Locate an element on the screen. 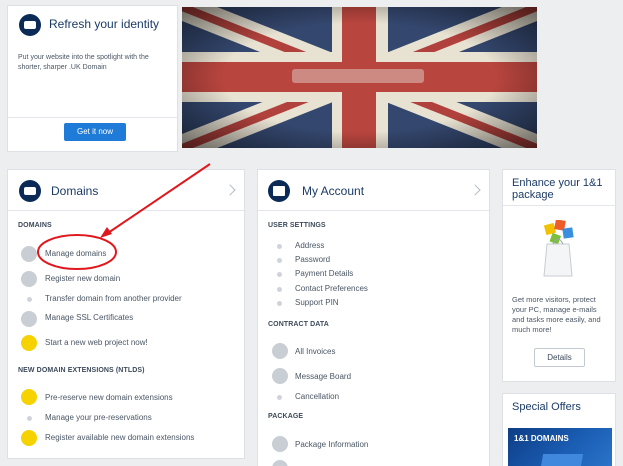 The image size is (623, 466). all-invoices-link: All Invoices is located at coordinates (315, 351).